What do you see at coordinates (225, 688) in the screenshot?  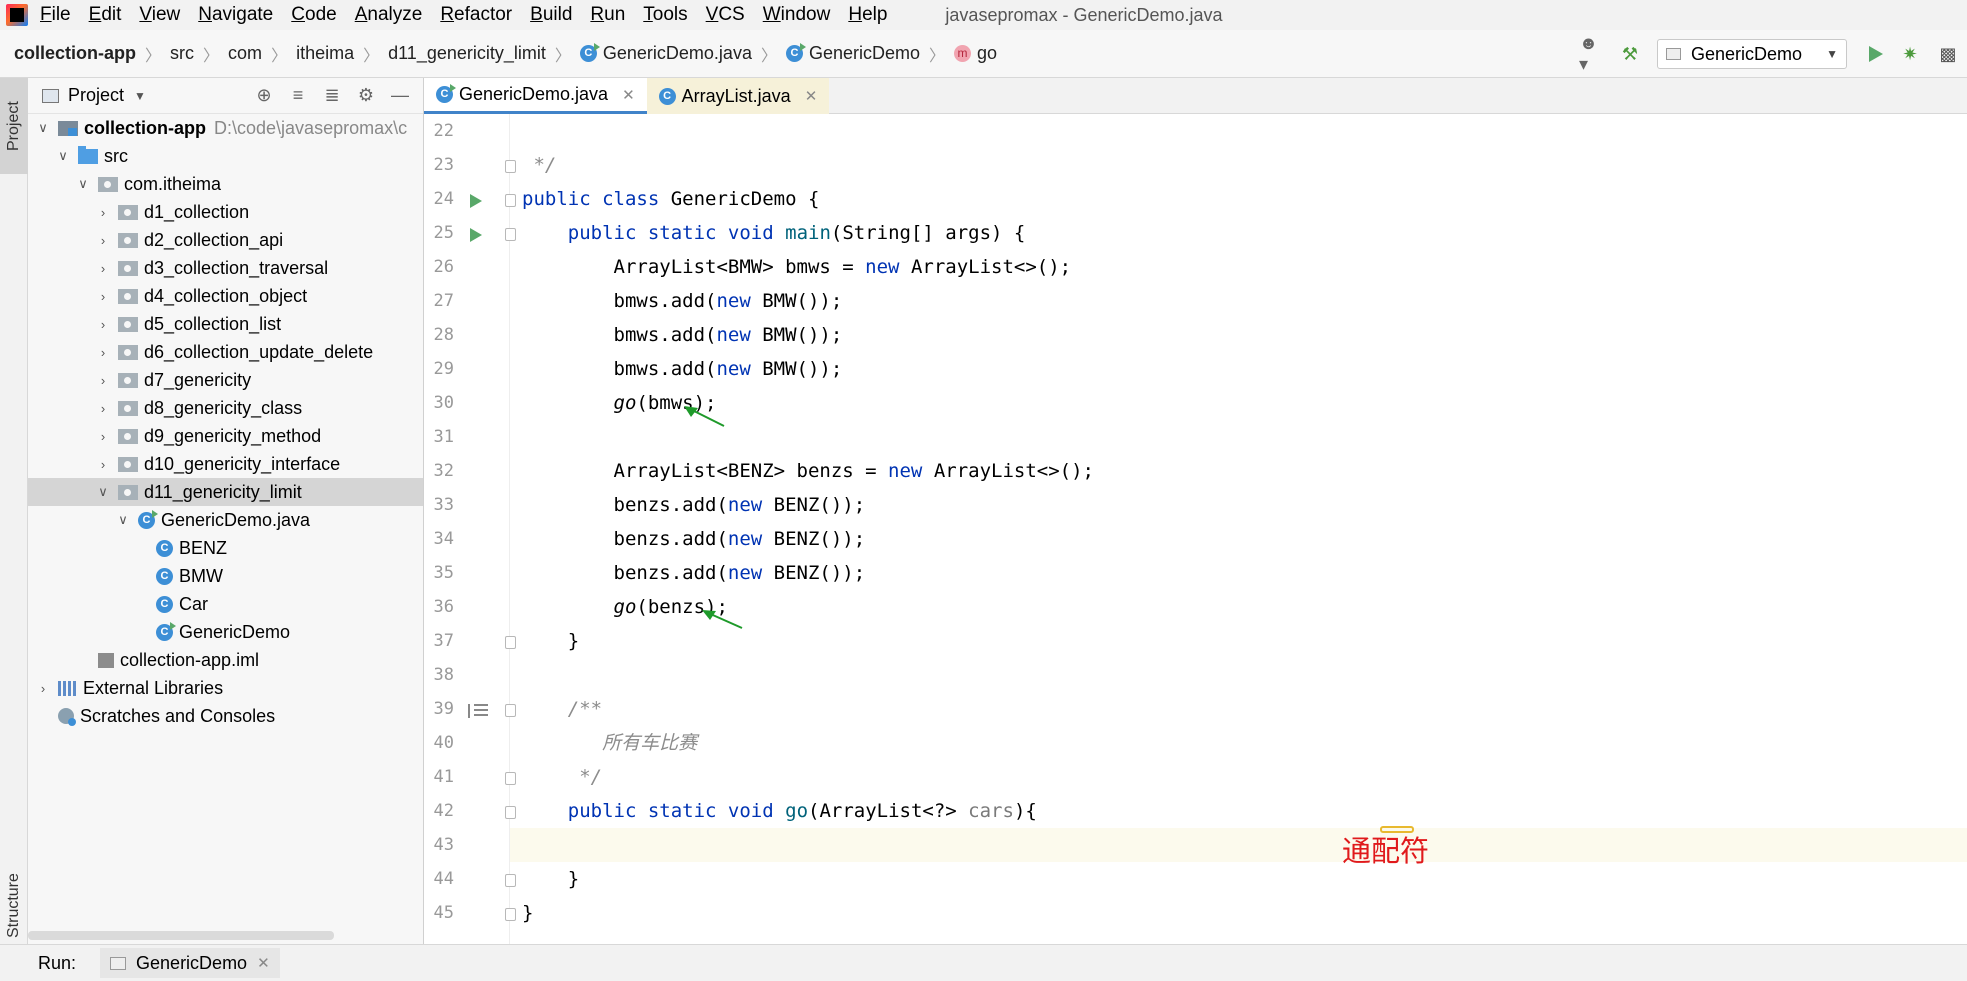 I see `tree-item-external-libraries: › External Libraries` at bounding box center [225, 688].